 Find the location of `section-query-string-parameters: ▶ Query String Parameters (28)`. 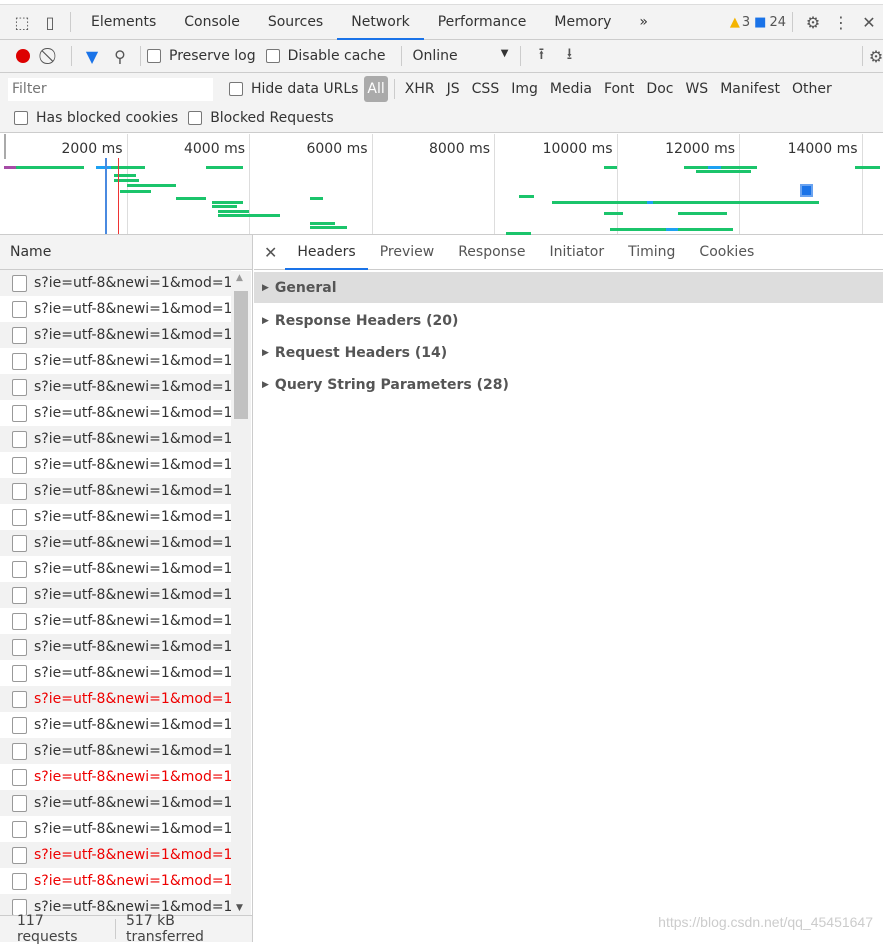

section-query-string-parameters: ▶ Query String Parameters (28) is located at coordinates (568, 385).